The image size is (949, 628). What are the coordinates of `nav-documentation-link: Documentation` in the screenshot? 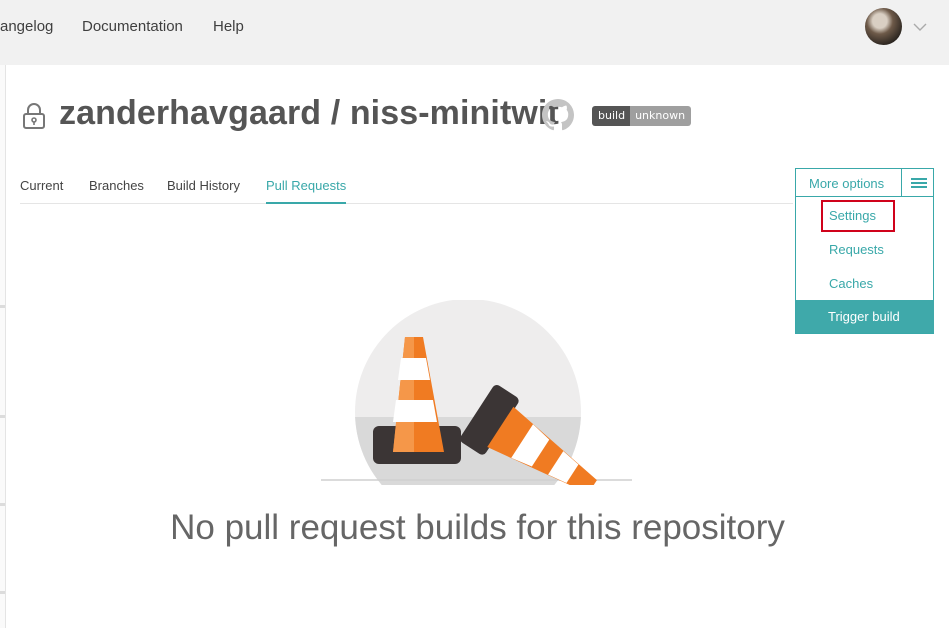 It's located at (132, 26).